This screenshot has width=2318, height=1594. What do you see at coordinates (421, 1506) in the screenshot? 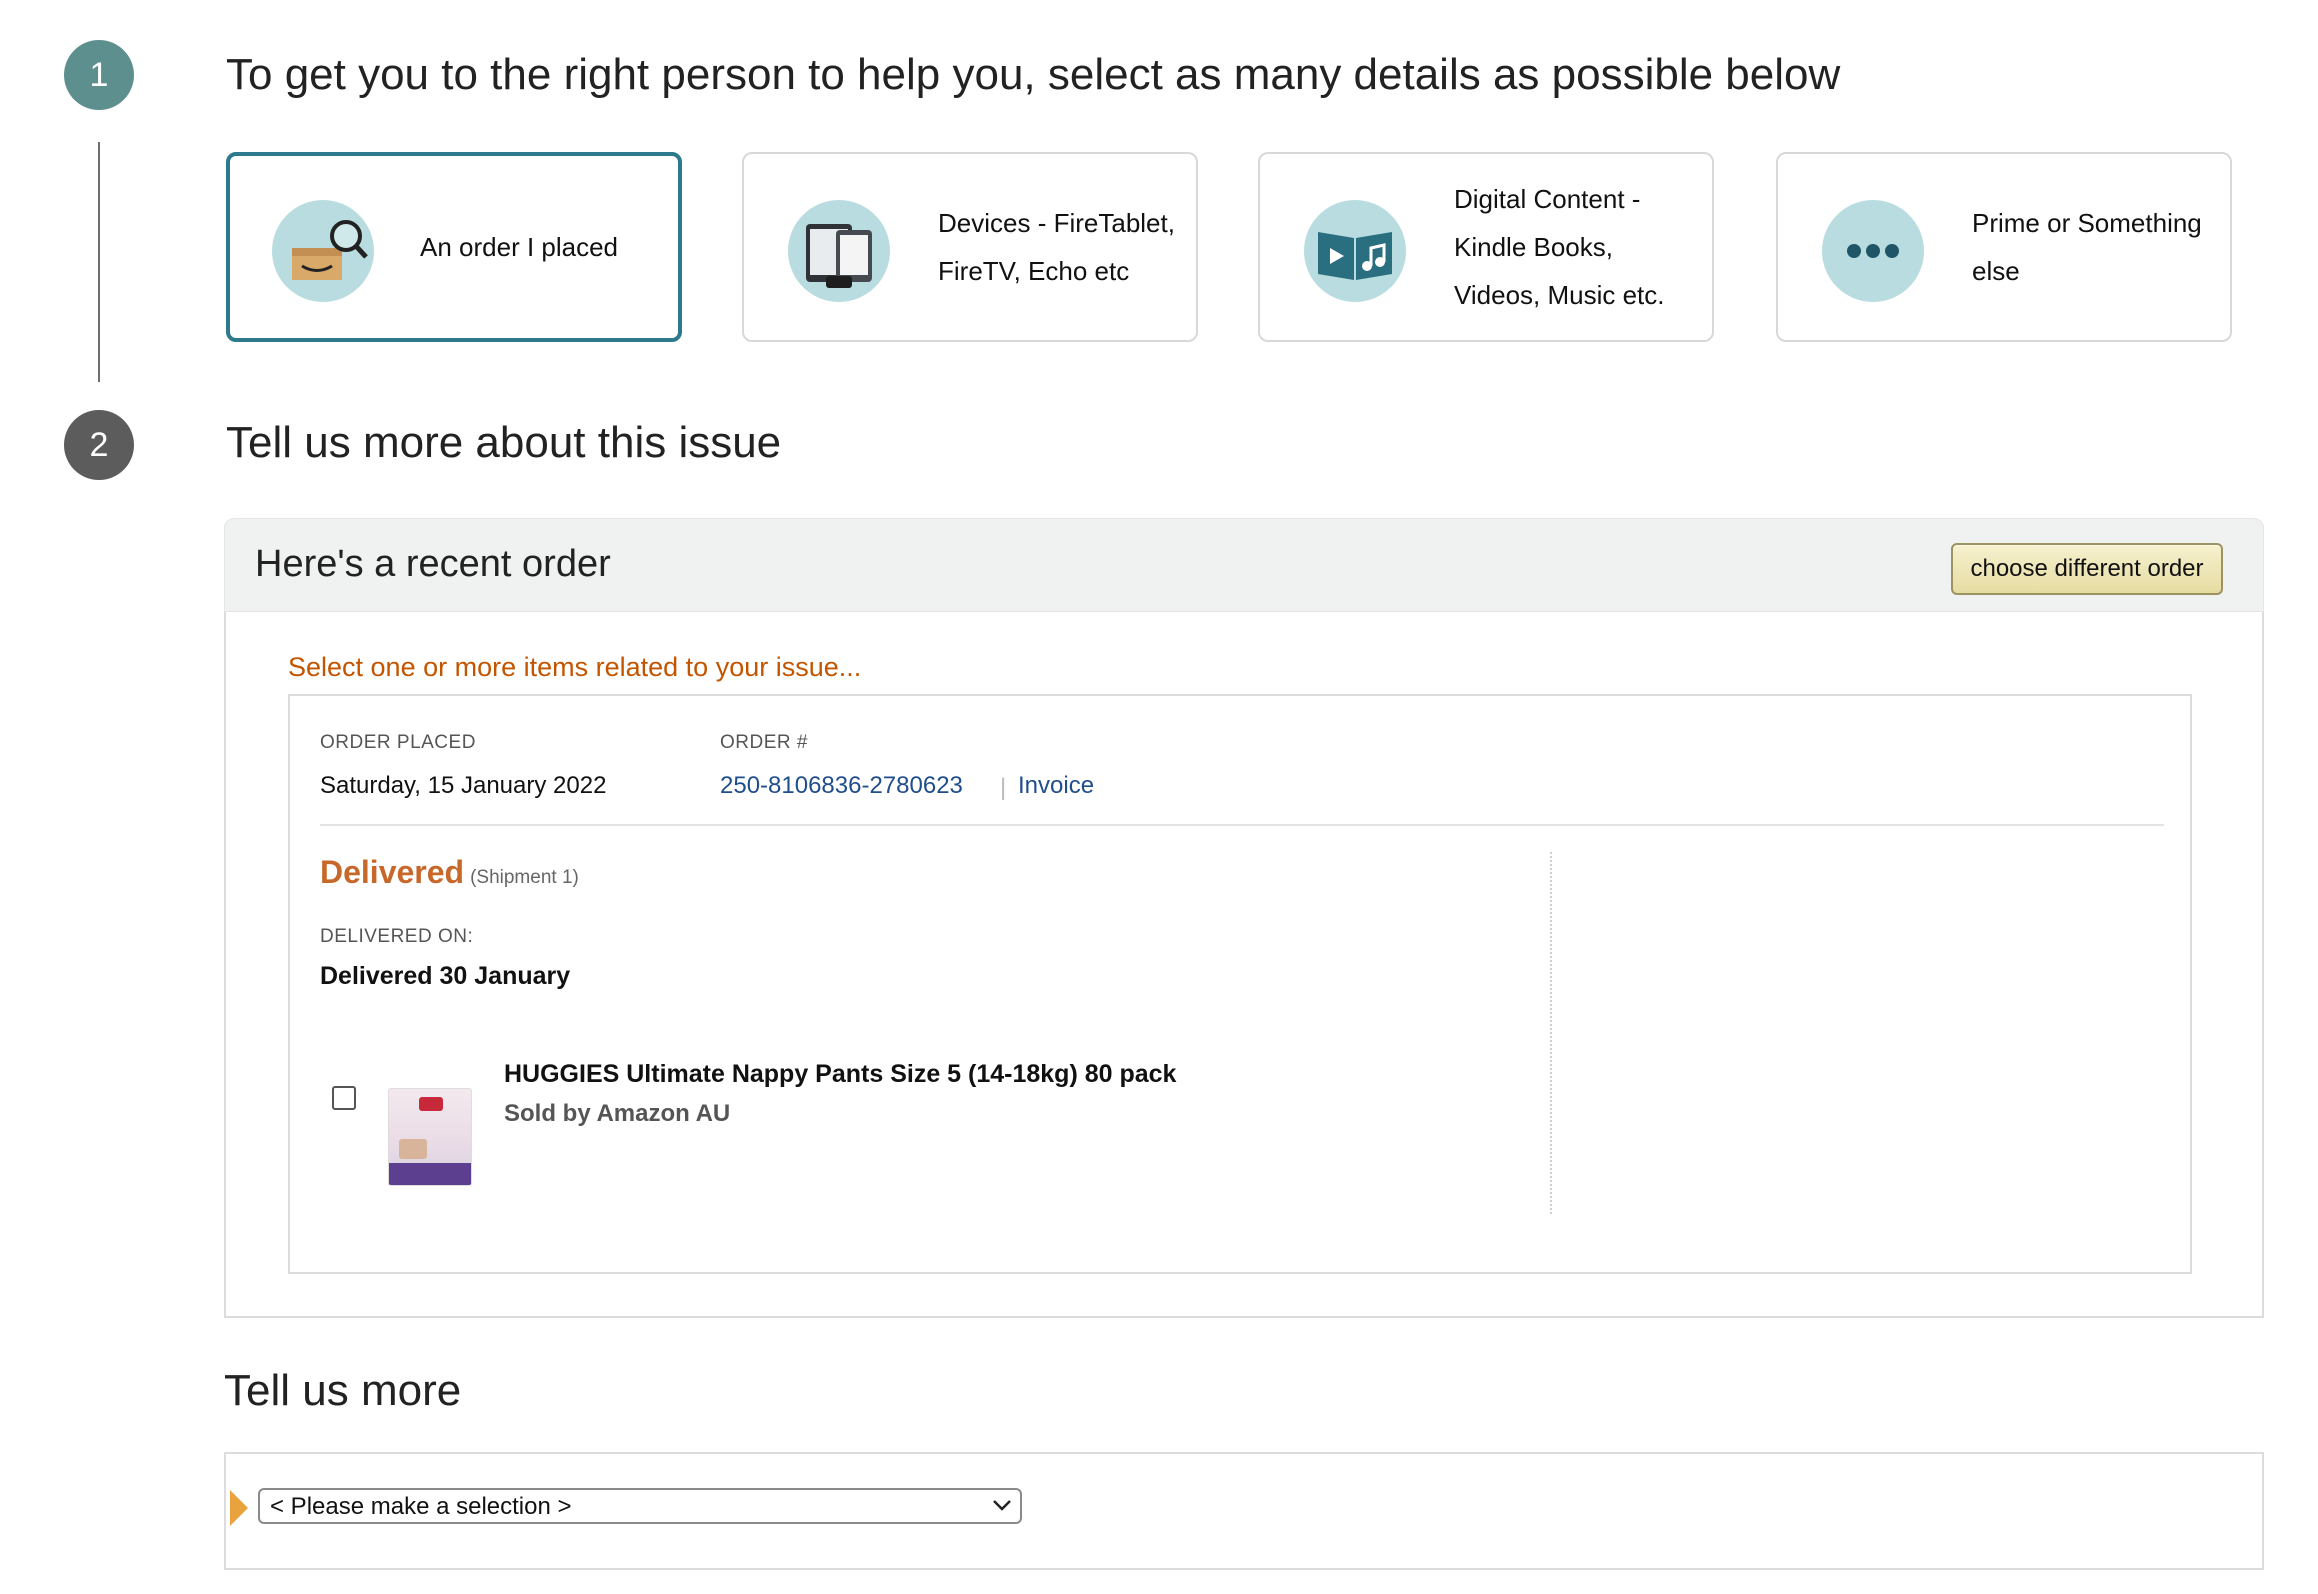
I see `select-value: < Please make a selection >` at bounding box center [421, 1506].